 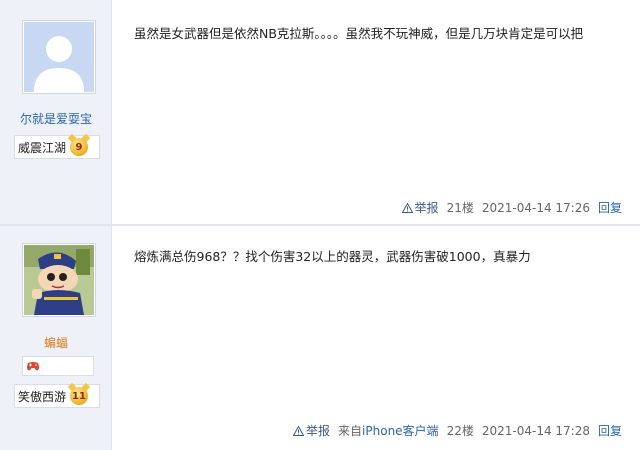 I want to click on game-controller-icon, so click(x=33, y=366).